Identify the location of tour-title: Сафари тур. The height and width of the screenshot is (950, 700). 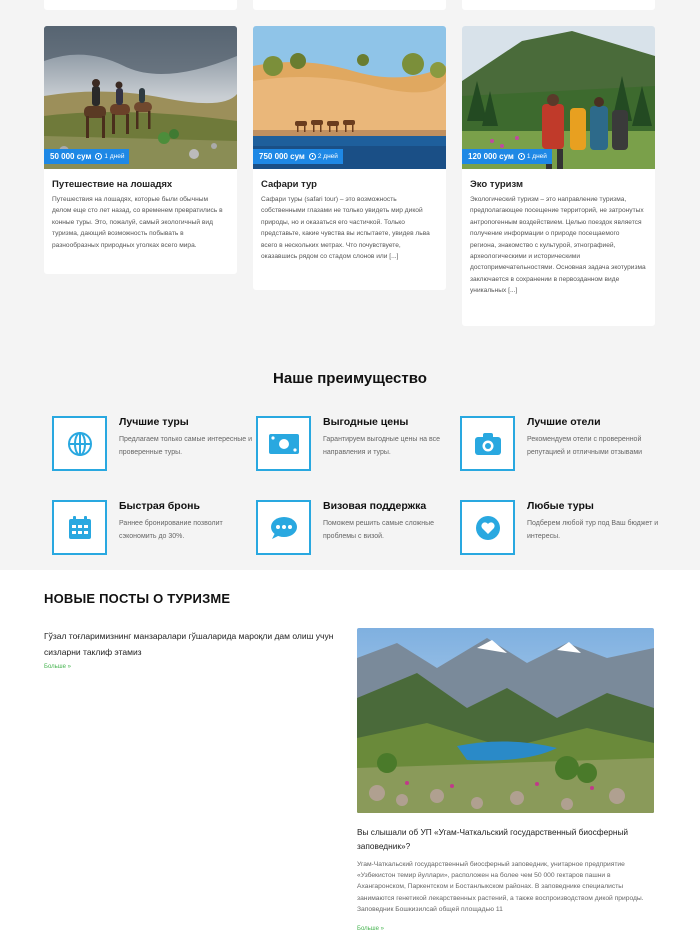
(349, 184).